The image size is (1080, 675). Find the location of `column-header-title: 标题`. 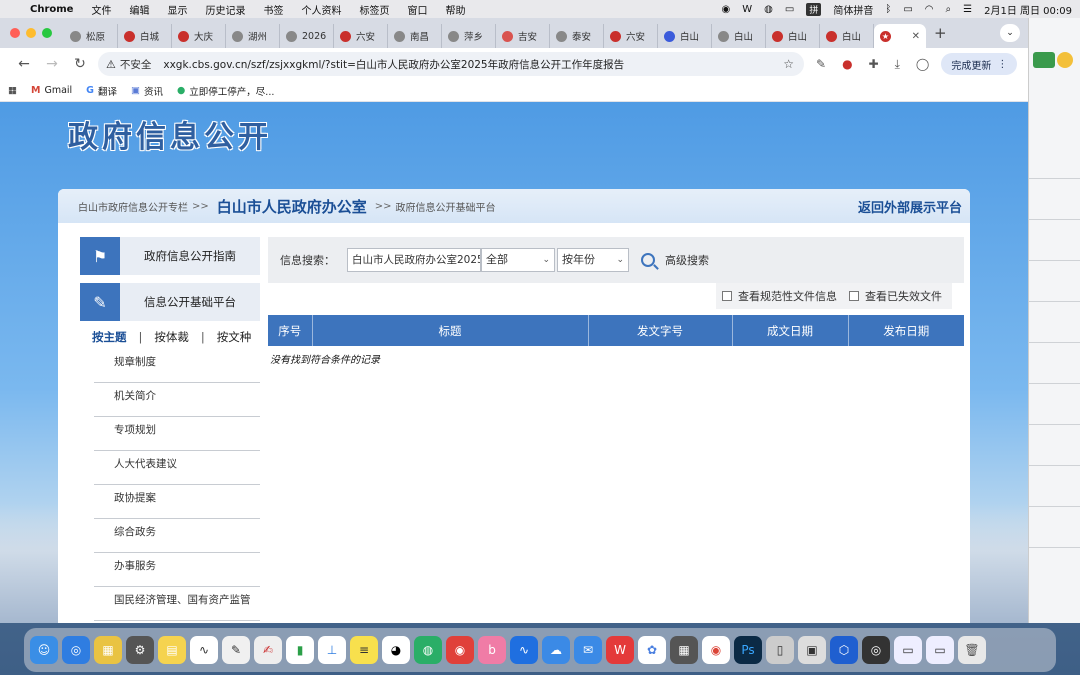

column-header-title: 标题 is located at coordinates (450, 330).